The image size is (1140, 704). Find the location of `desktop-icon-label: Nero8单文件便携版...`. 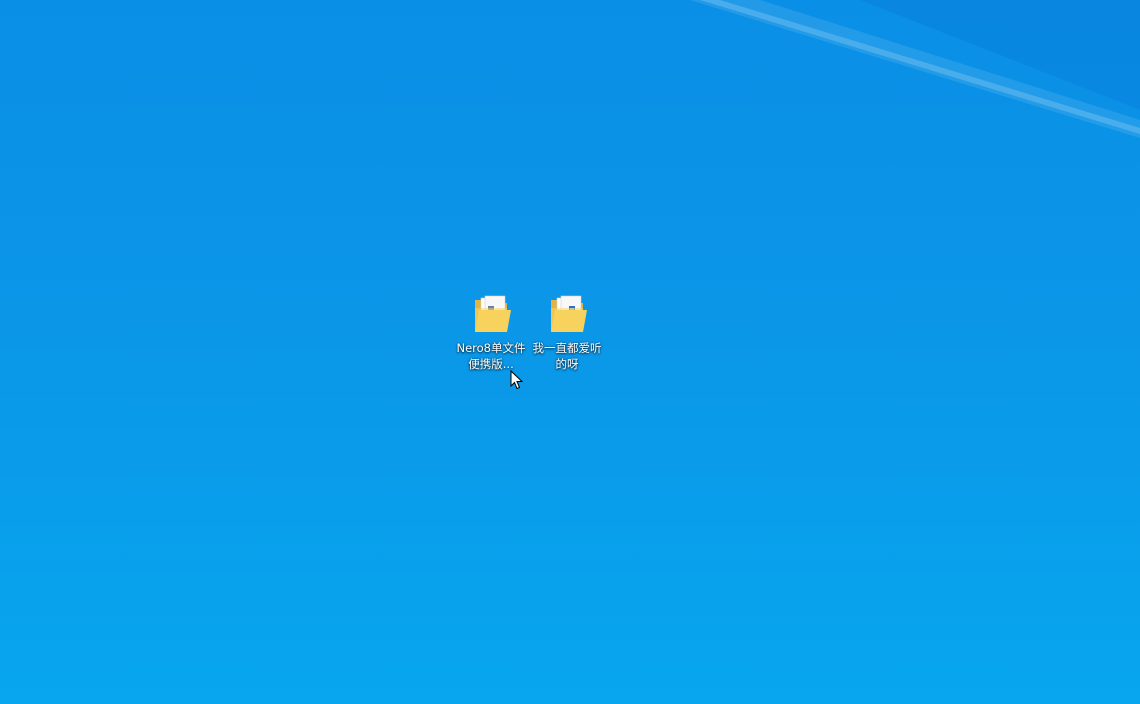

desktop-icon-label: Nero8单文件便携版... is located at coordinates (491, 356).